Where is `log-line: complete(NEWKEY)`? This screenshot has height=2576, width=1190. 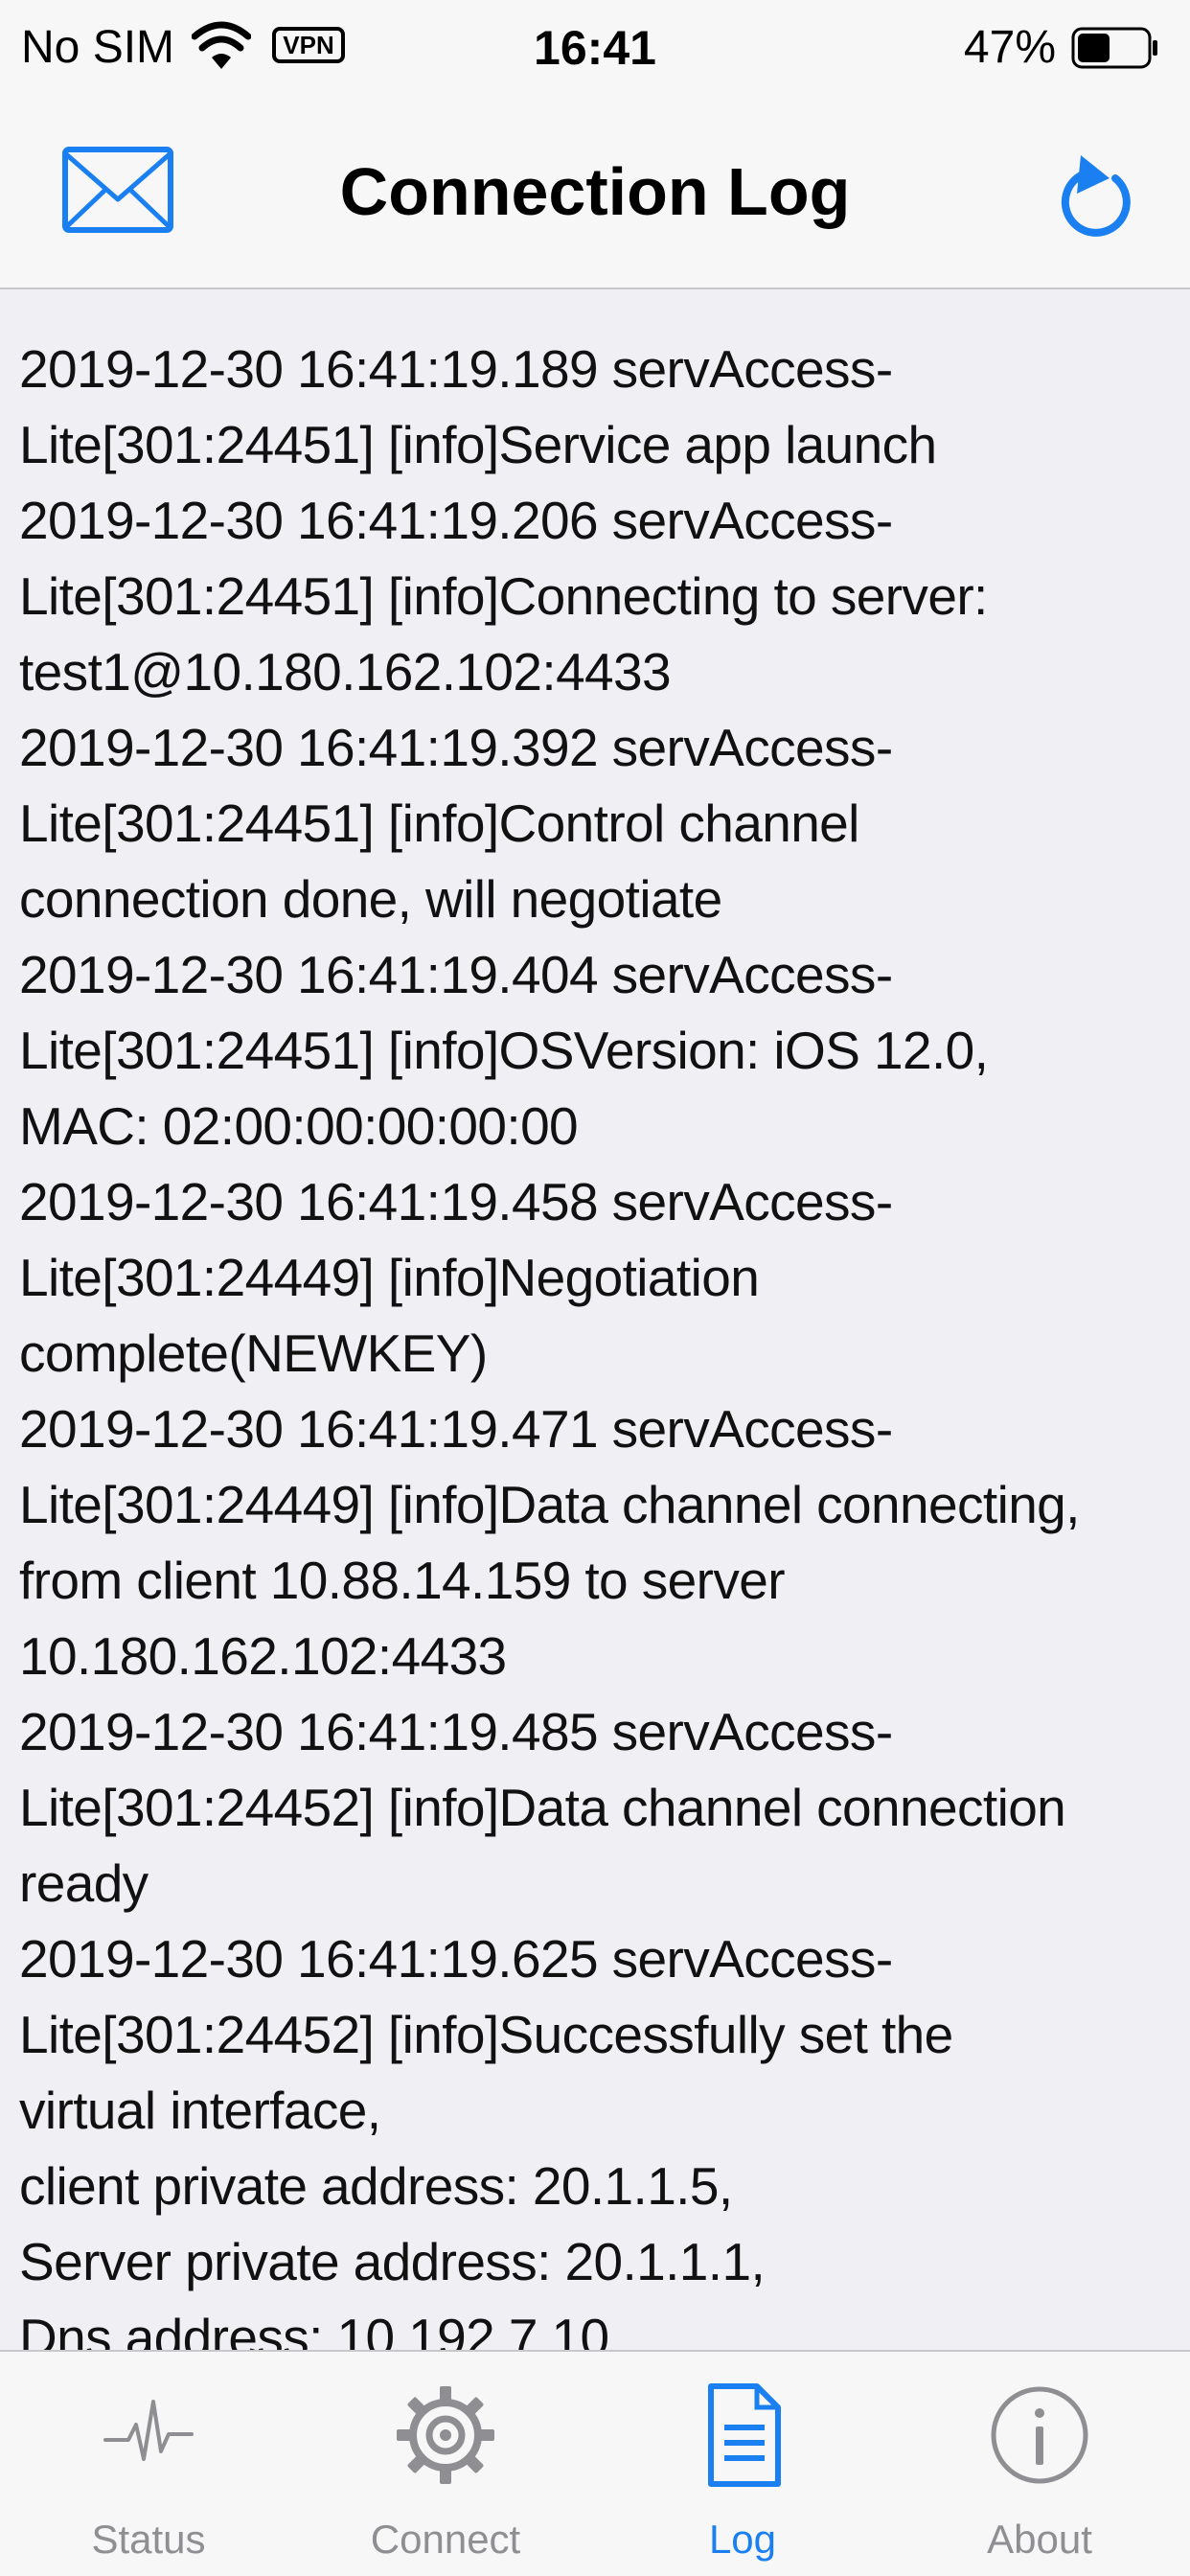 log-line: complete(NEWKEY) is located at coordinates (254, 1353).